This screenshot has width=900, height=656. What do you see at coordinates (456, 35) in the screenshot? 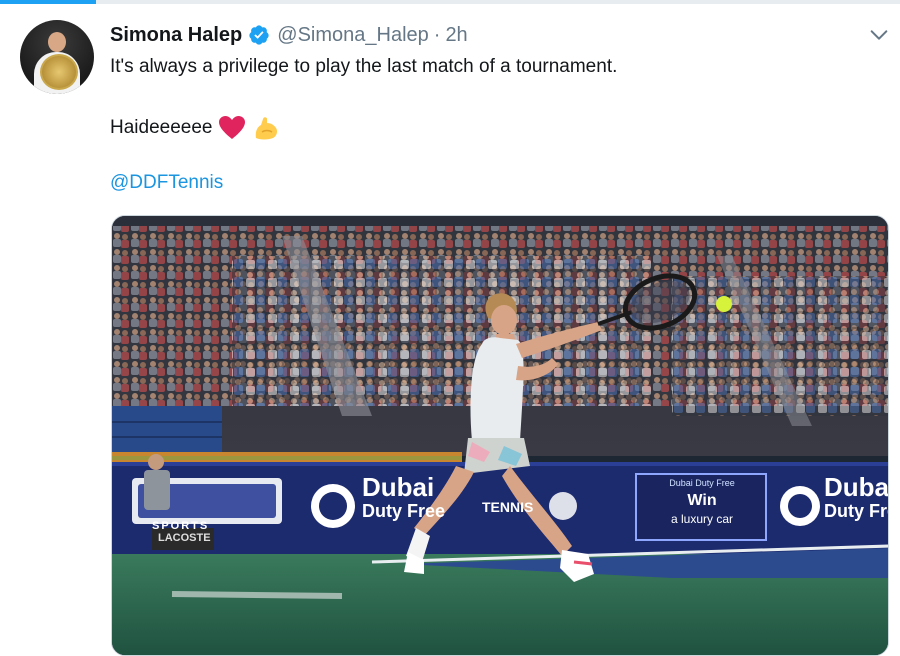
I see `tweet-timestamp: 2h` at bounding box center [456, 35].